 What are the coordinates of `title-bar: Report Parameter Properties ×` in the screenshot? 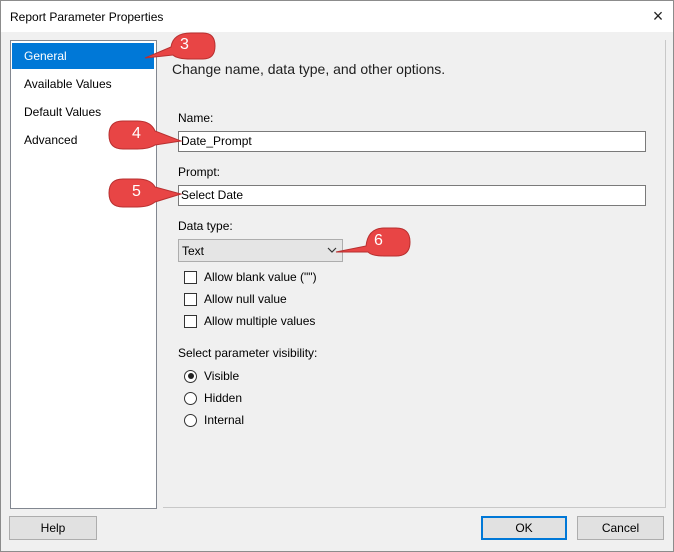 It's located at (337, 16).